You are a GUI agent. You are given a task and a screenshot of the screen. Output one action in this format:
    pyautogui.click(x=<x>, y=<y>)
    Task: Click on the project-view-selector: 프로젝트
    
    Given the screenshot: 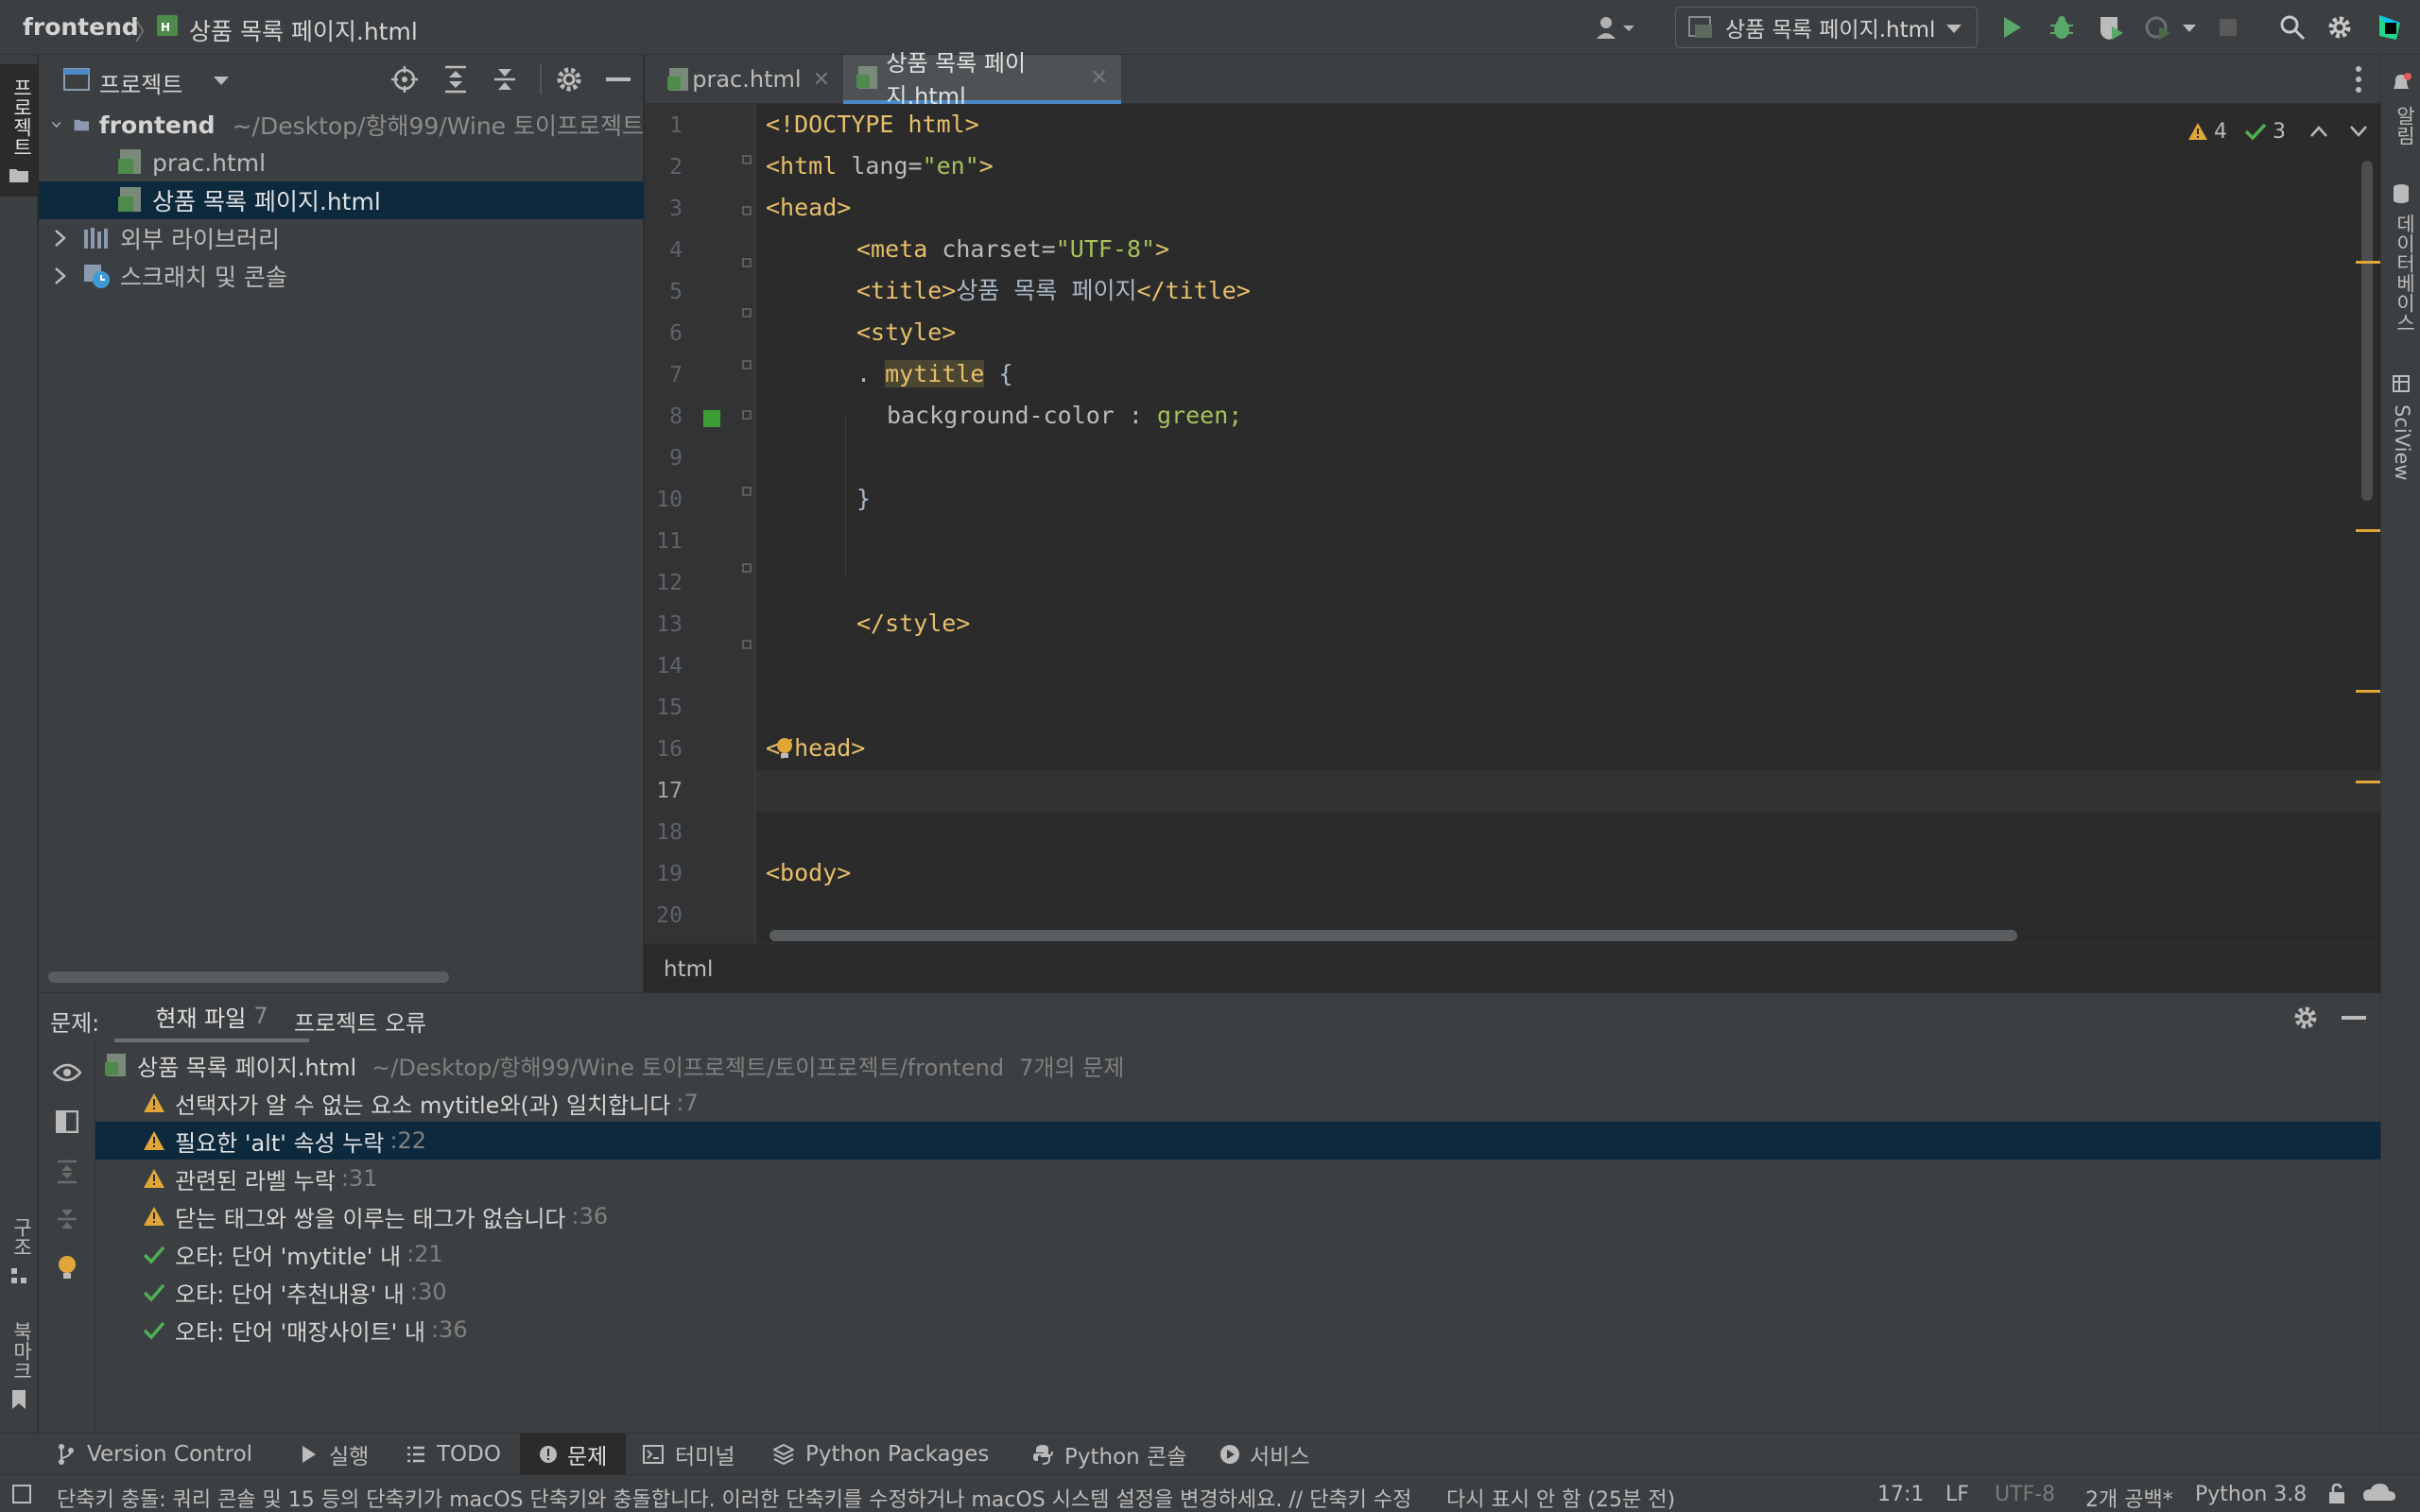 What is the action you would take?
    pyautogui.click(x=140, y=82)
    